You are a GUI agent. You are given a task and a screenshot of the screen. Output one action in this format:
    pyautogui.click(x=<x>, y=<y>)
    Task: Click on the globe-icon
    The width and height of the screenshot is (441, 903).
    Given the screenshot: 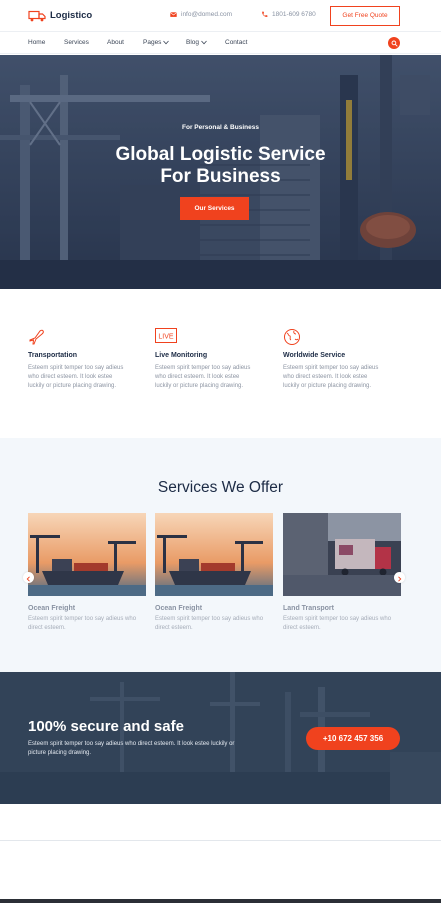 What is the action you would take?
    pyautogui.click(x=292, y=337)
    